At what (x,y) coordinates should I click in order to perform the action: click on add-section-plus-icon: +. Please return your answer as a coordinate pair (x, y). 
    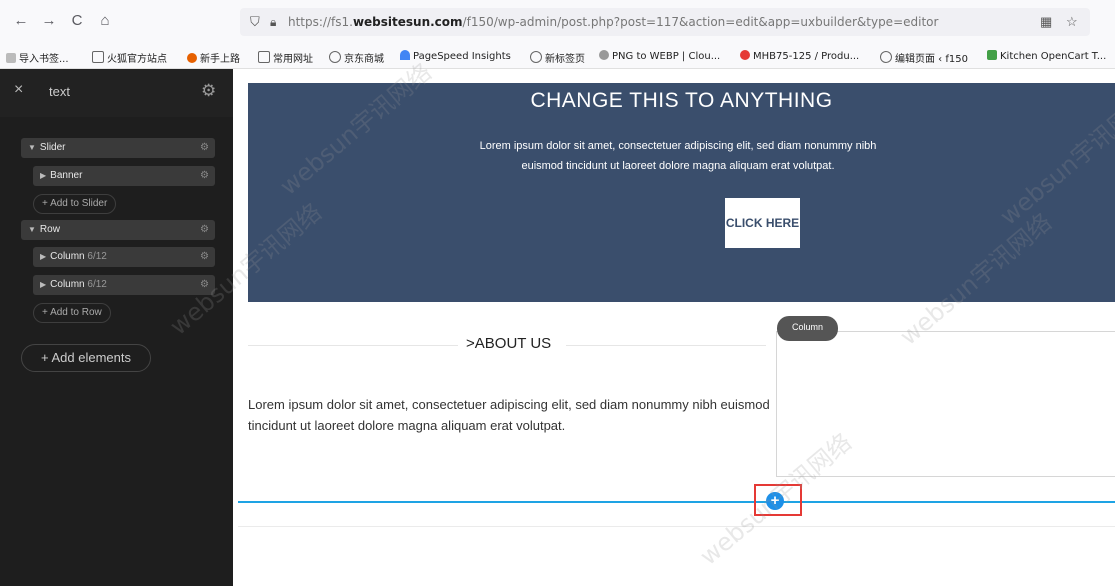
    Looking at the image, I should click on (775, 501).